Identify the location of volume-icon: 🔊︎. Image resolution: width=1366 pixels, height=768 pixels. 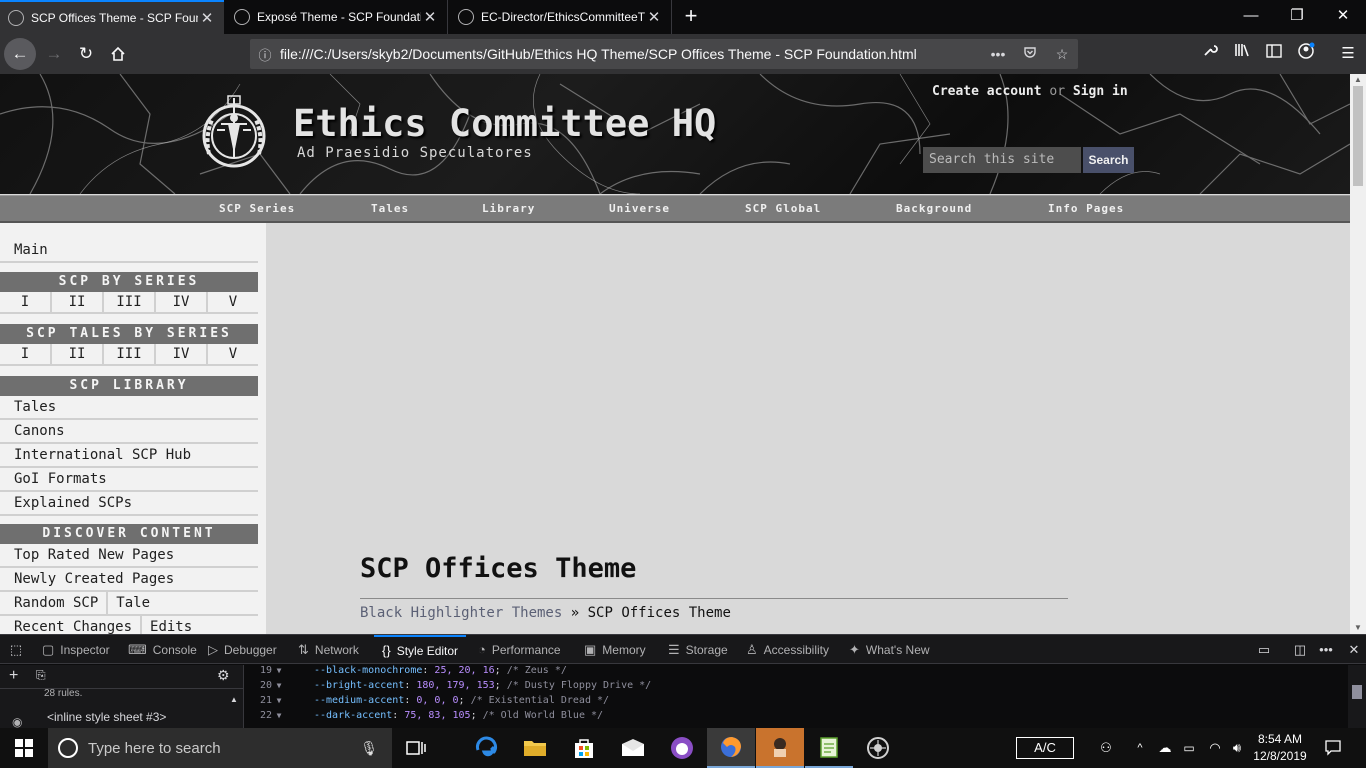
(1237, 748).